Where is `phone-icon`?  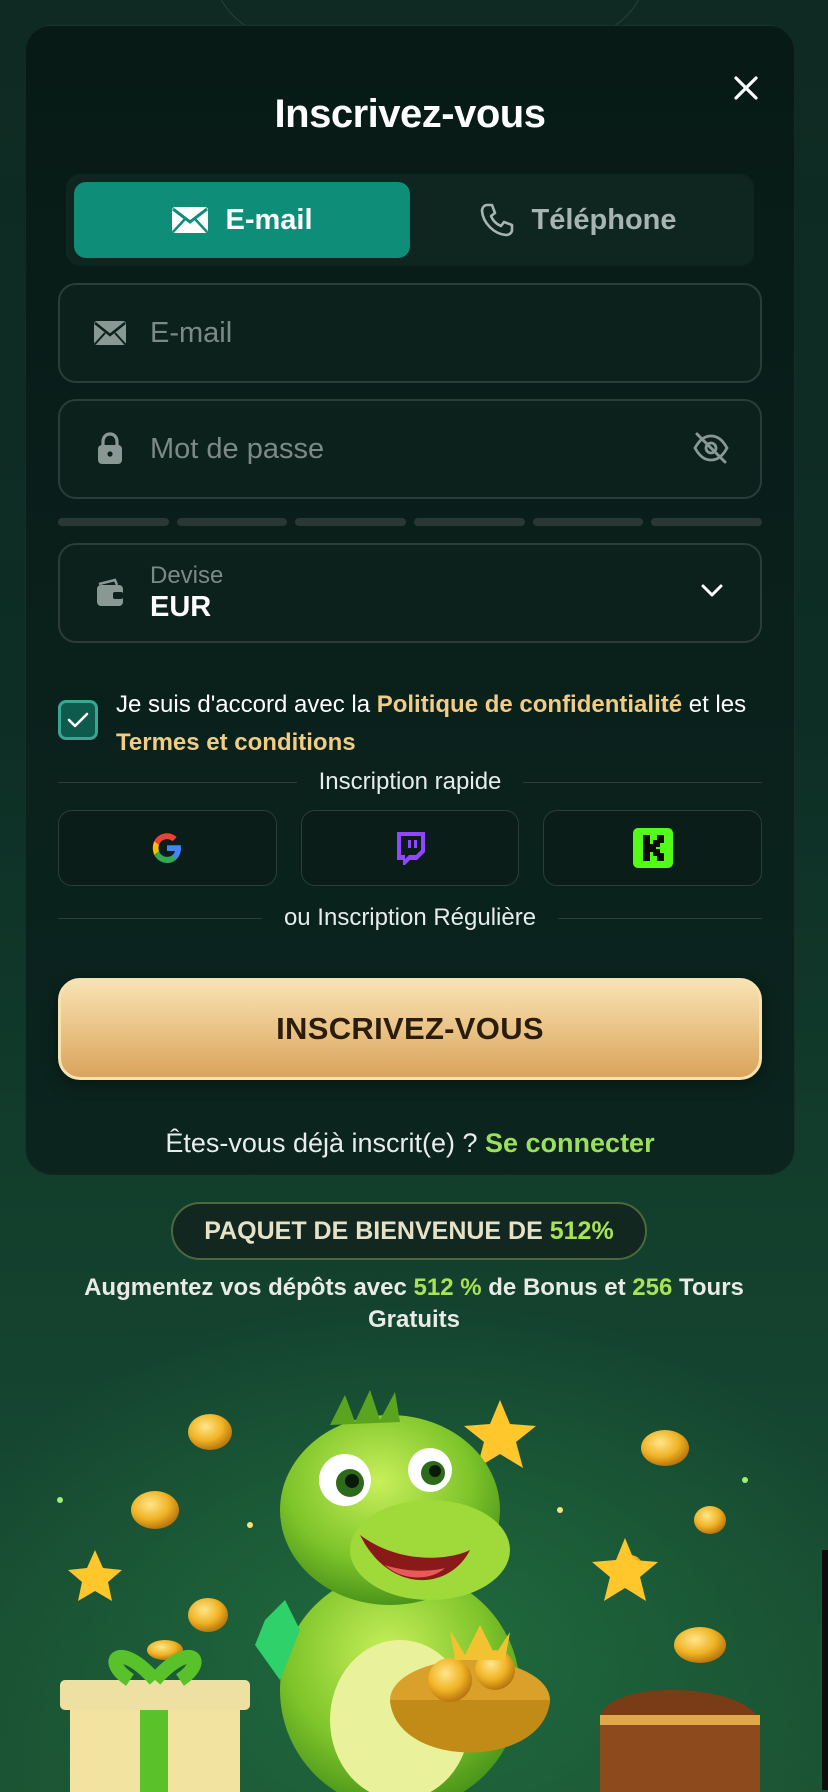 phone-icon is located at coordinates (497, 220).